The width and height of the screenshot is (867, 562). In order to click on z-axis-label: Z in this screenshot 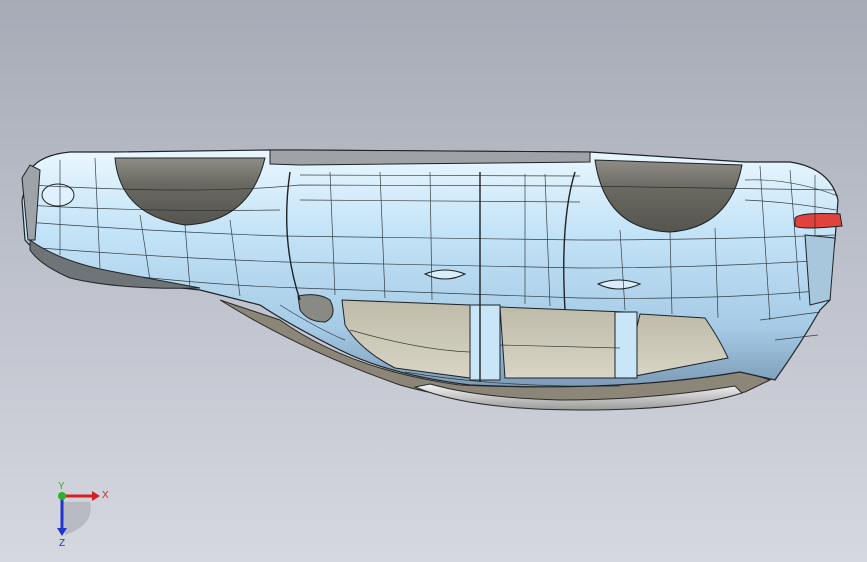, I will do `click(62, 543)`.